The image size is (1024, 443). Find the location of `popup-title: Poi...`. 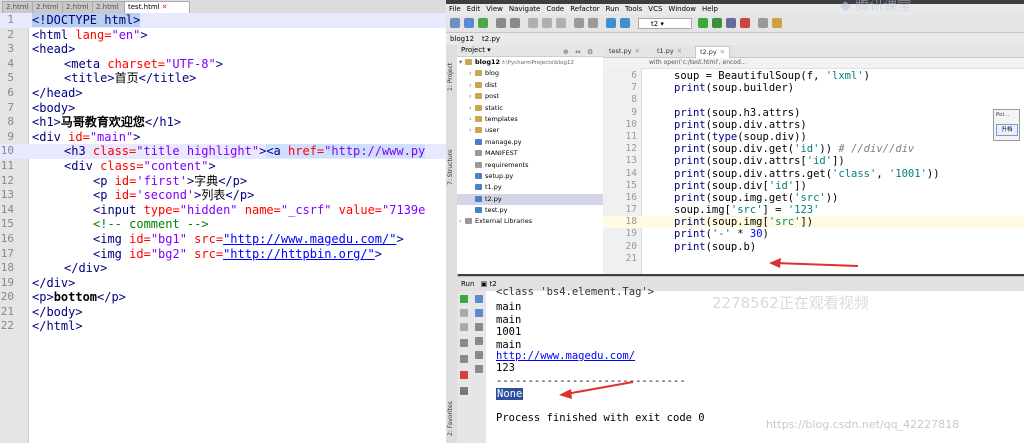

popup-title: Poi... is located at coordinates (1003, 115).